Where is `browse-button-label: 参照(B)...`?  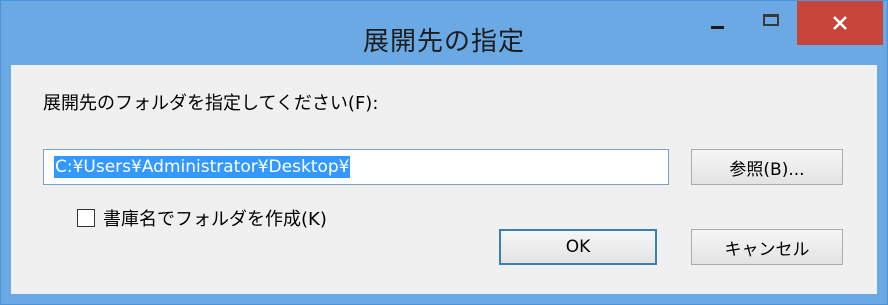
browse-button-label: 参照(B)... is located at coordinates (767, 169).